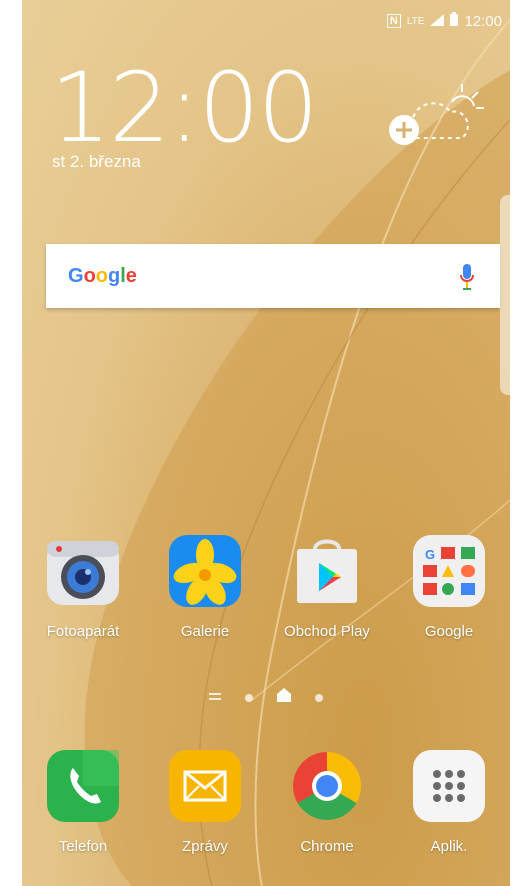 This screenshot has height=886, width=526. What do you see at coordinates (439, 115) in the screenshot?
I see `weather-add-icon` at bounding box center [439, 115].